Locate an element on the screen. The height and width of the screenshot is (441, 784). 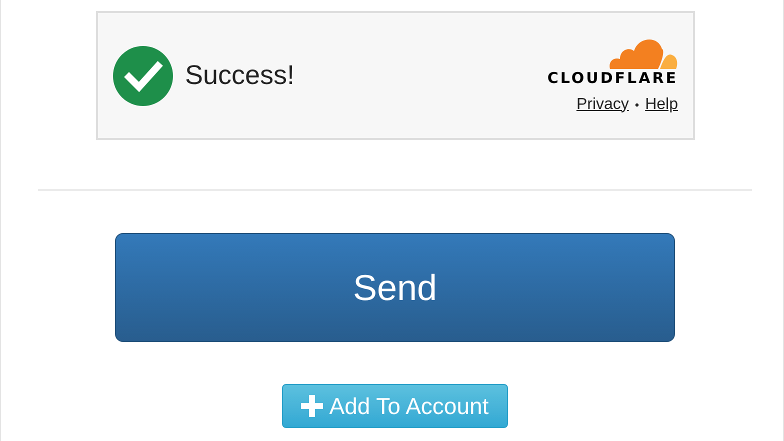
checkmark-icon is located at coordinates (143, 76).